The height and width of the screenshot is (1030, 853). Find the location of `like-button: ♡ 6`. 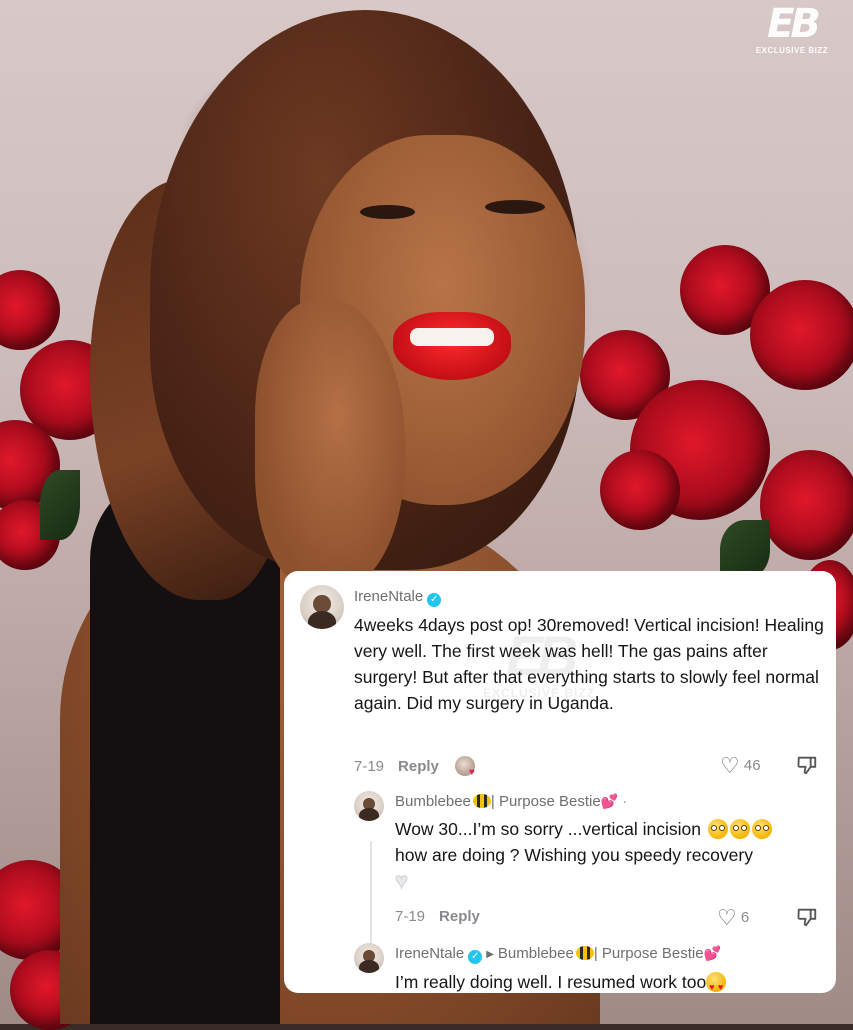

like-button: ♡ 6 is located at coordinates (733, 918).